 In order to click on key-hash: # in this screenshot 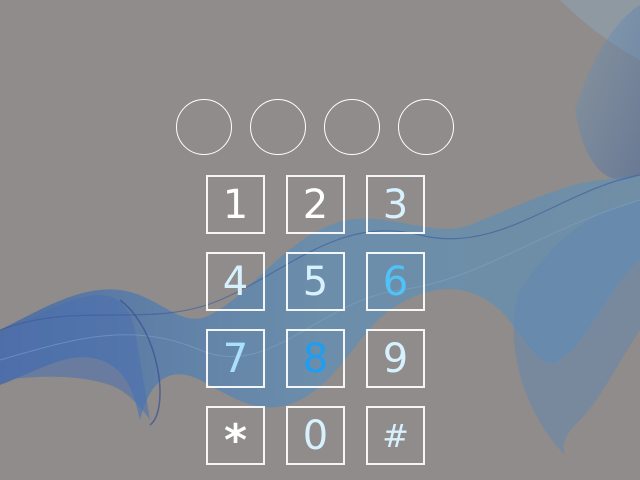, I will do `click(395, 435)`.